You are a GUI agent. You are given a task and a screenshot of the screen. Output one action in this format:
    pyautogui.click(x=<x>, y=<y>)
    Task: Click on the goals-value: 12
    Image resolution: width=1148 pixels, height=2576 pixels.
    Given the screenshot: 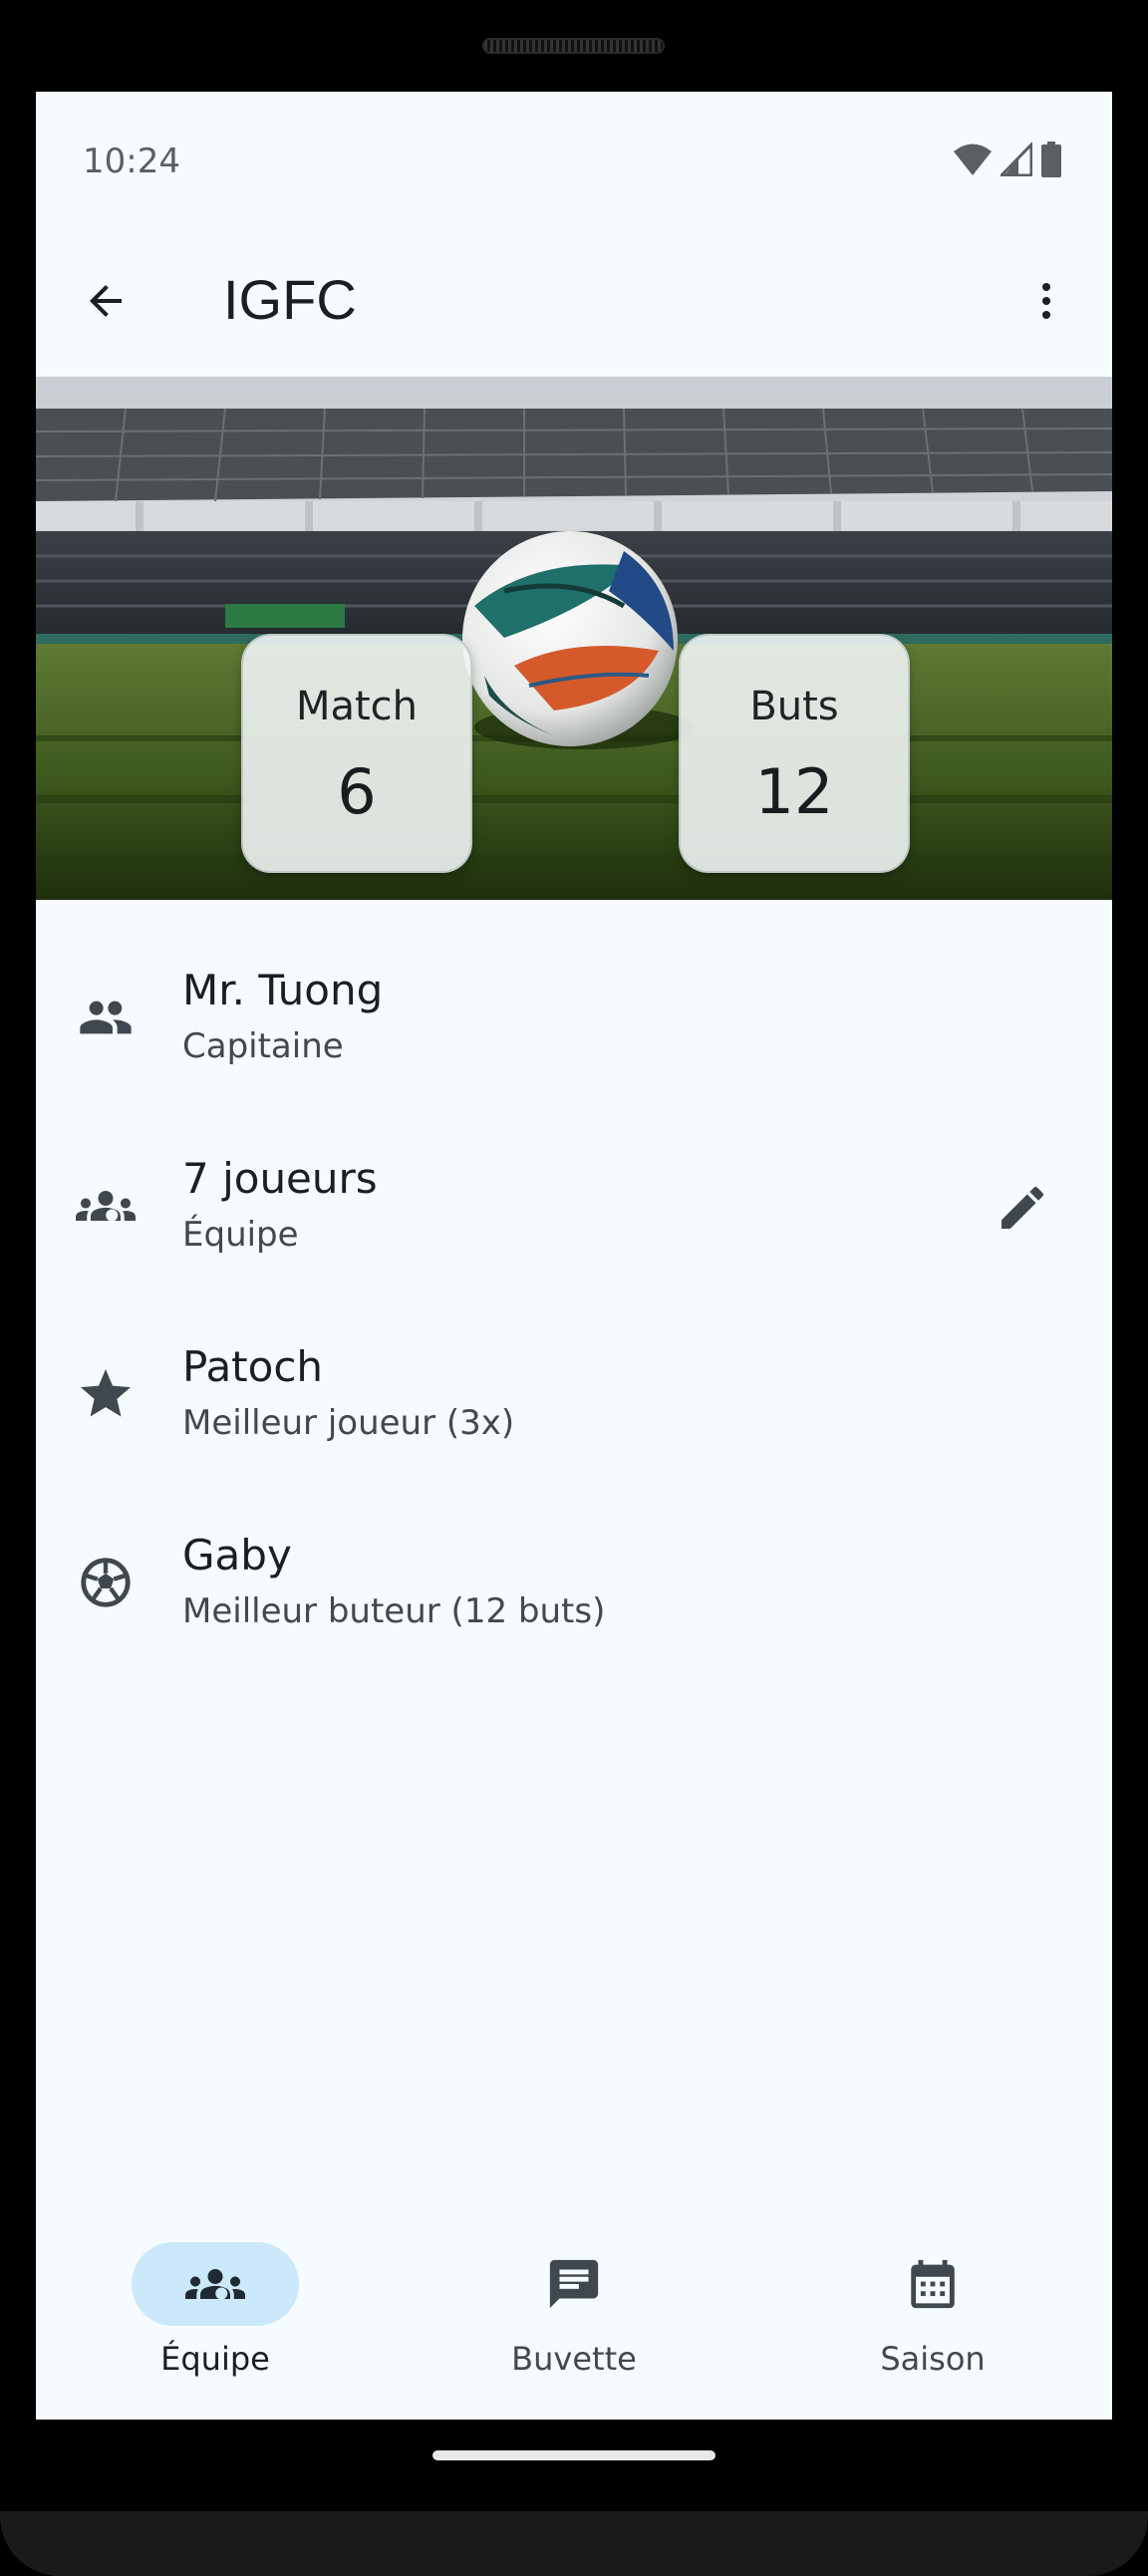 What is the action you would take?
    pyautogui.click(x=794, y=791)
    